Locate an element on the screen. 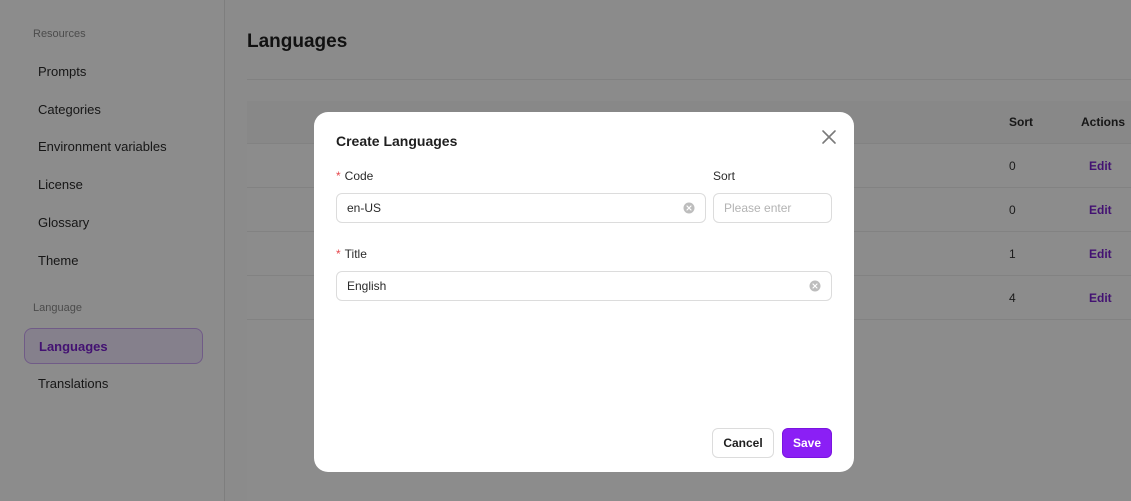  code-input: en-US is located at coordinates (521, 208).